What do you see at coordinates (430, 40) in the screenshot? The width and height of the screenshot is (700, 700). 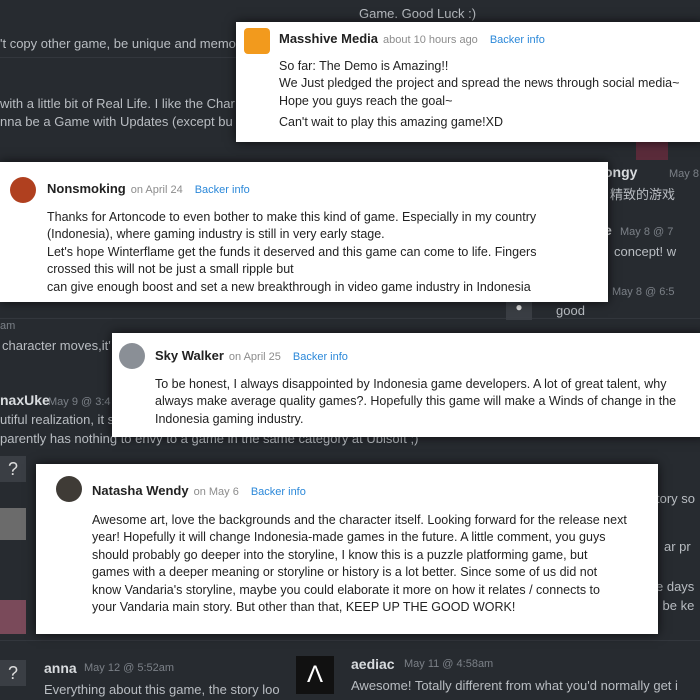 I see `comment-time: about 10 hours ago` at bounding box center [430, 40].